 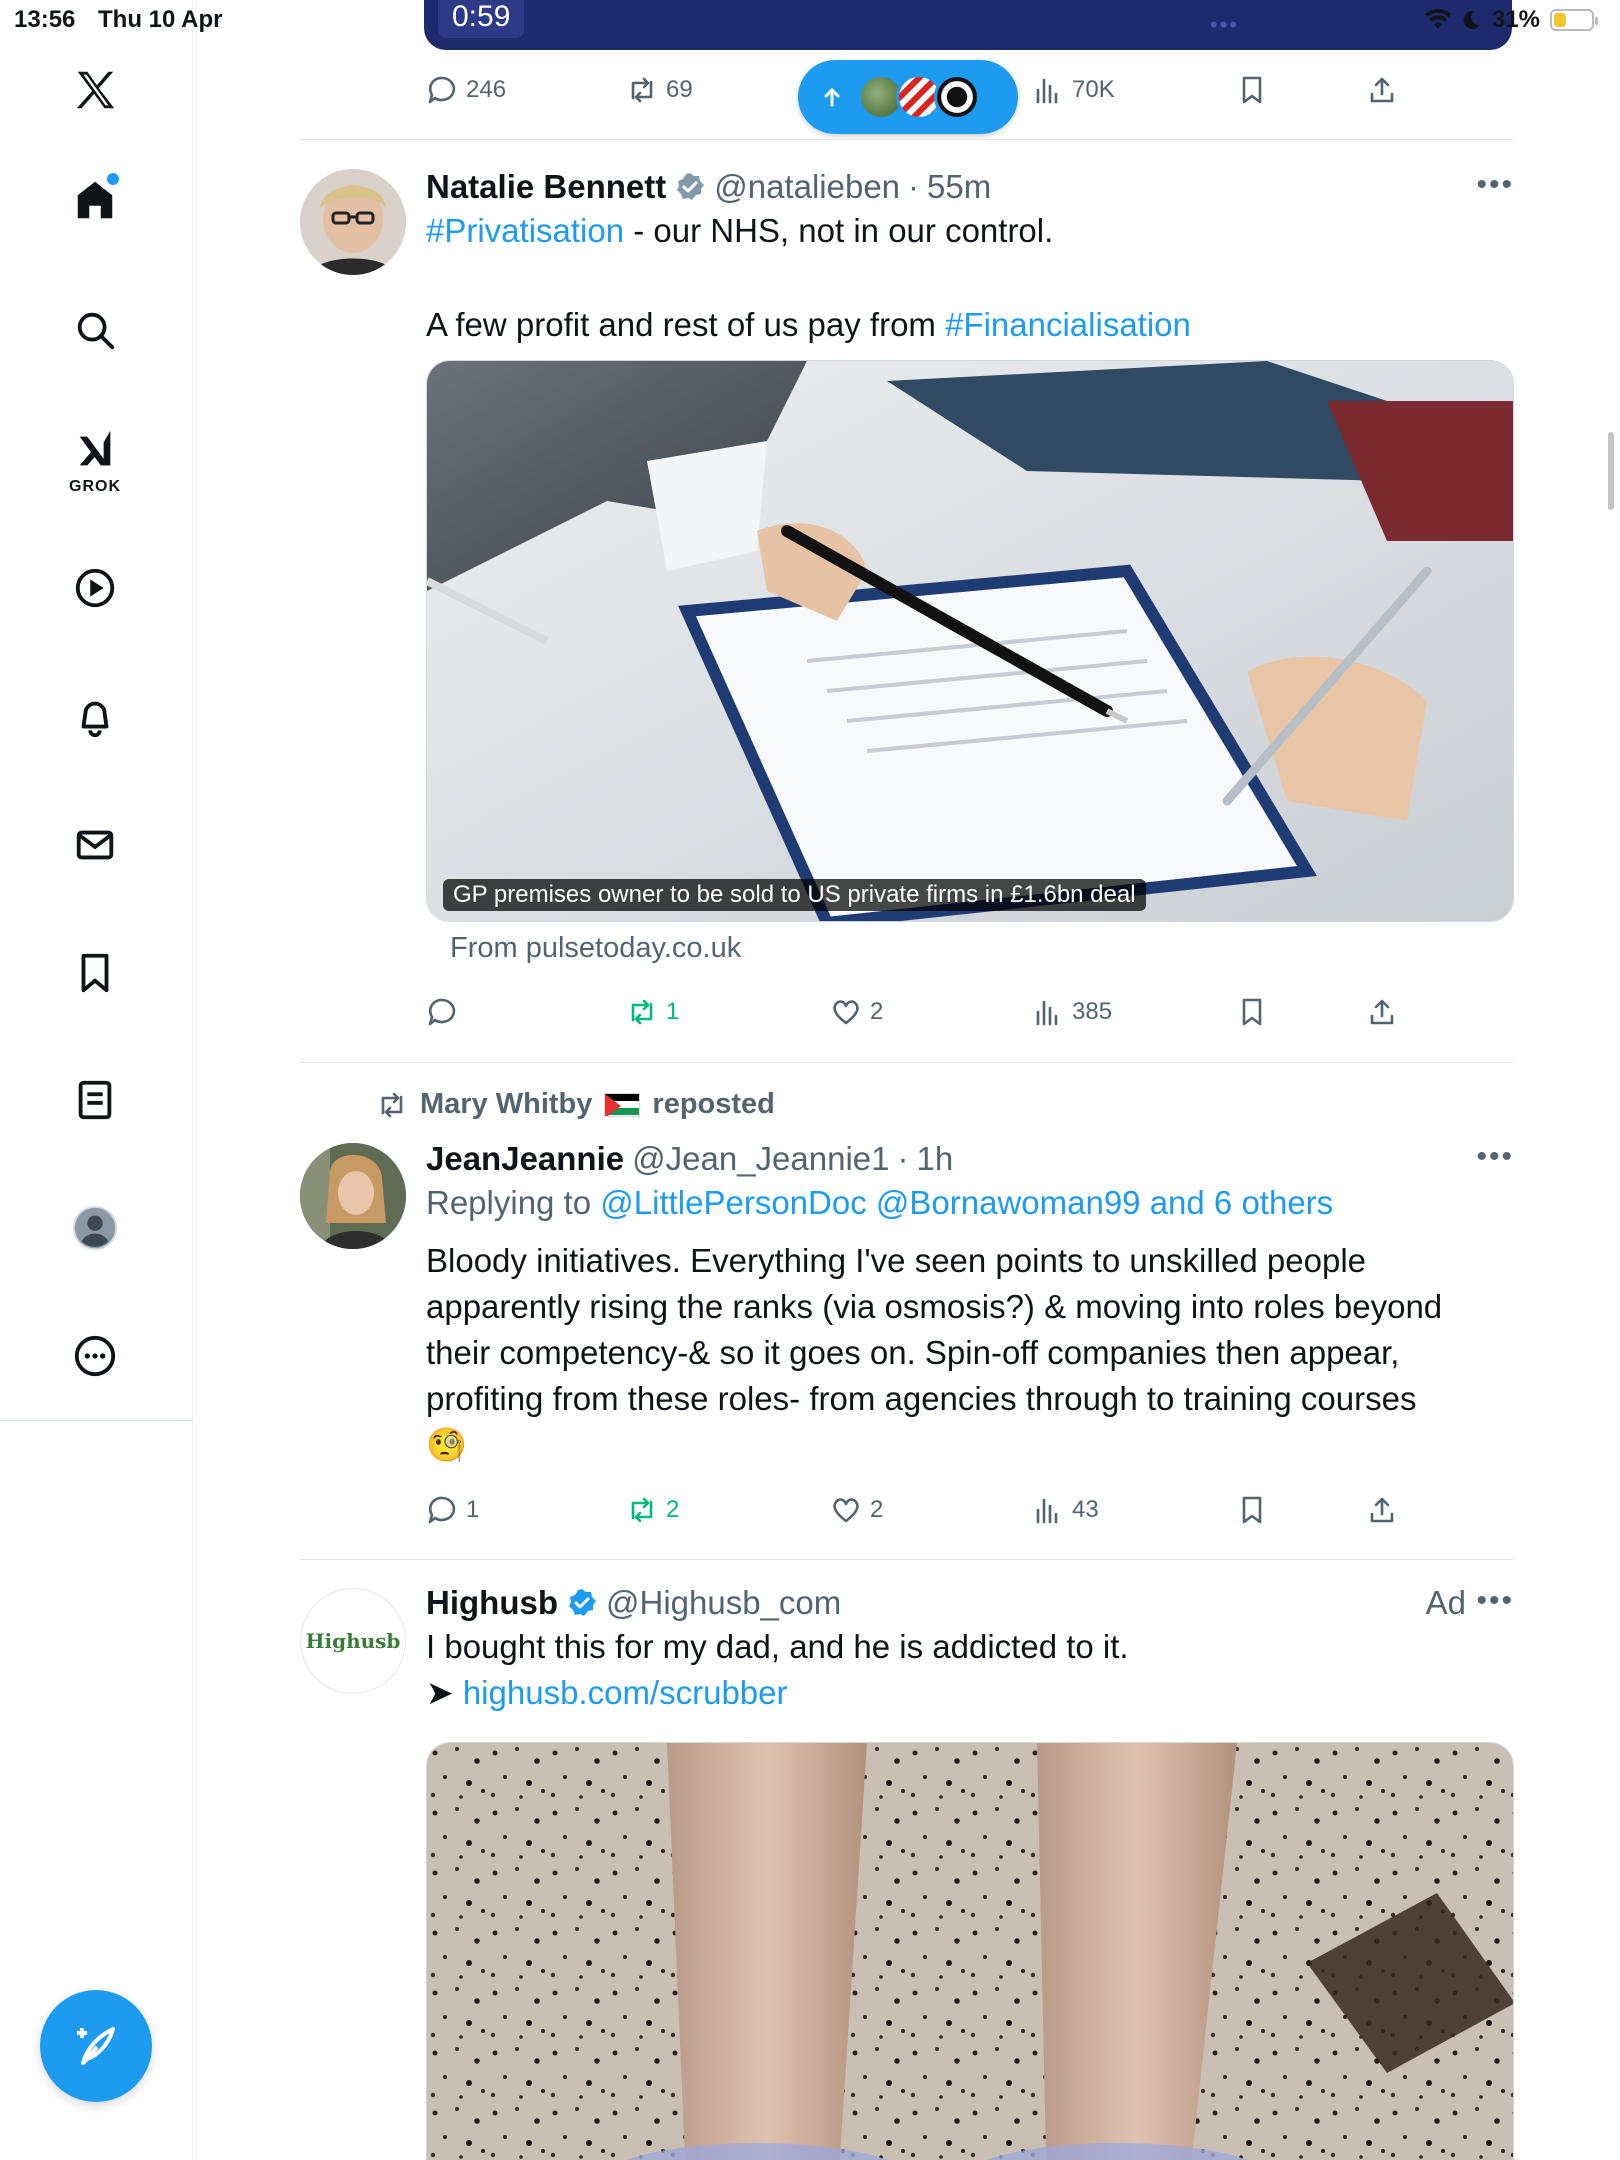 I want to click on status-bar: 13:56 Thu 10 Apr 31%, so click(x=810, y=20).